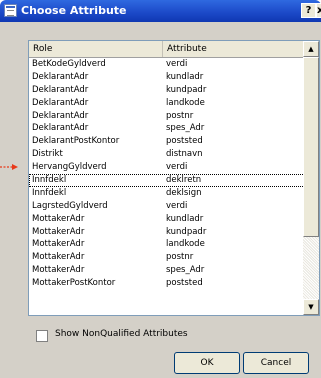 This screenshot has width=321, height=378. What do you see at coordinates (276, 363) in the screenshot?
I see `cancel-button: Cancel` at bounding box center [276, 363].